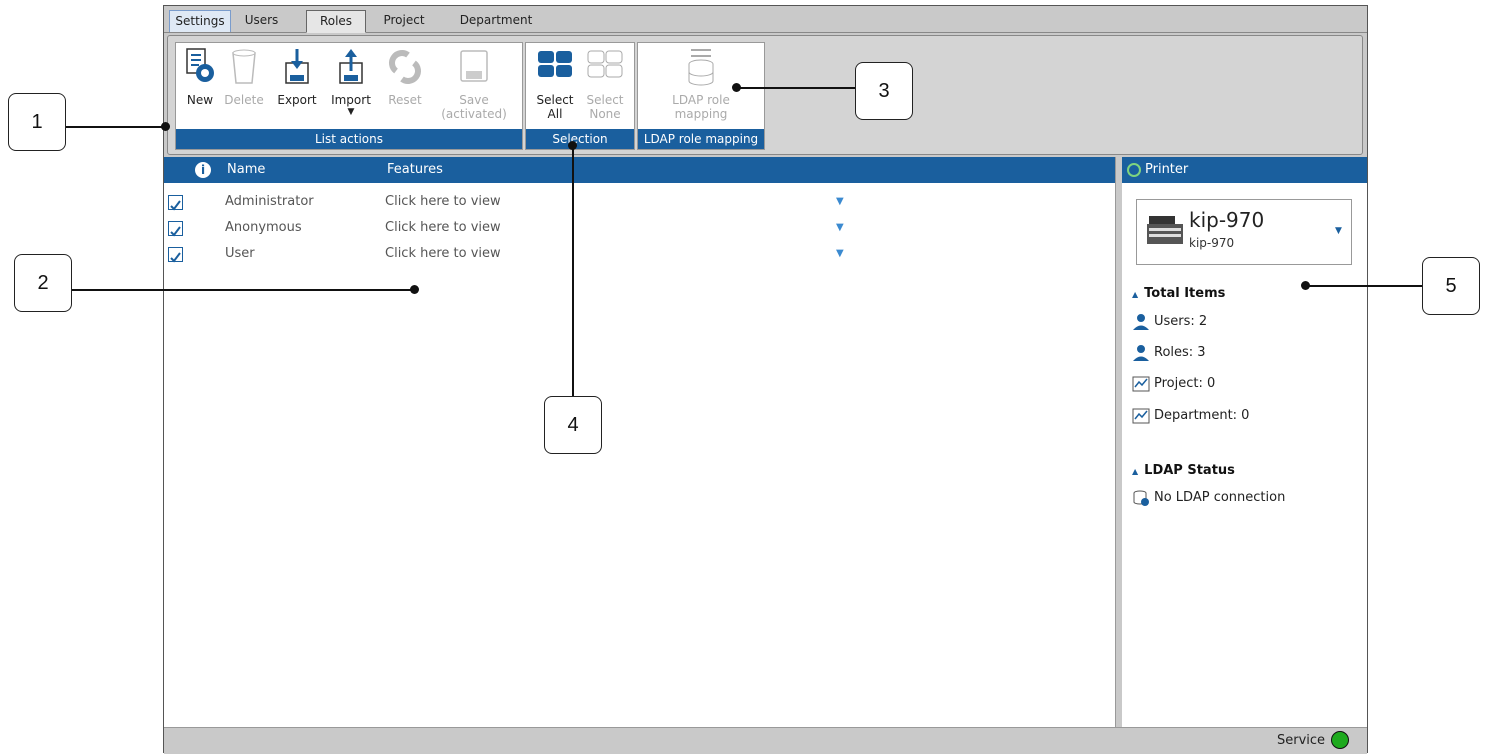  Describe the element at coordinates (474, 114) in the screenshot. I see `save-label-2: (activated)` at that location.